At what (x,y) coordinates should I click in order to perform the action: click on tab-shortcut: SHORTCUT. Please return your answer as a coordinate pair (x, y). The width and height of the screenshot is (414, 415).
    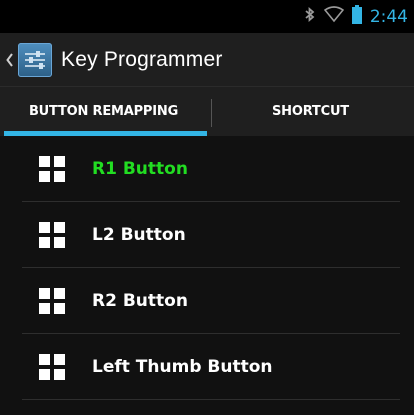
    Looking at the image, I should click on (310, 111).